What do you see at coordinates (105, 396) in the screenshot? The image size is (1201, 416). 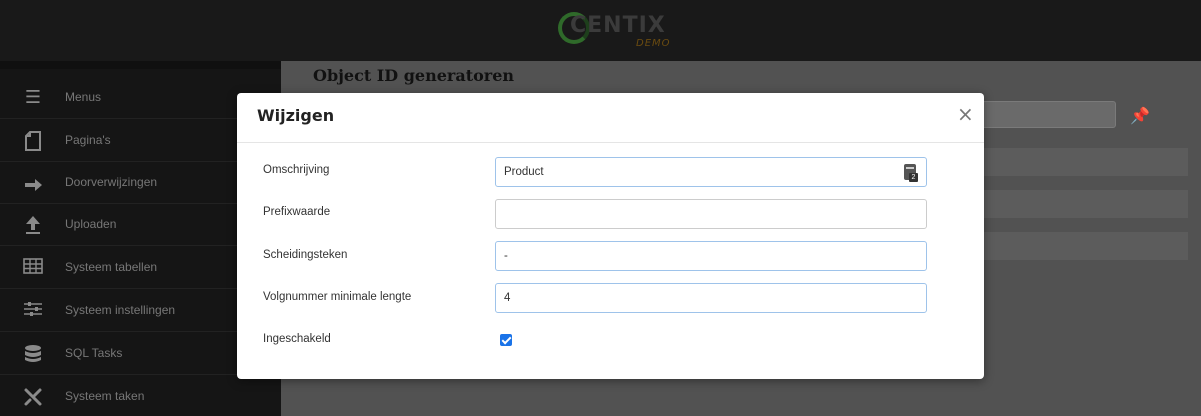 I see `sidebar-item-label: Systeem taken` at bounding box center [105, 396].